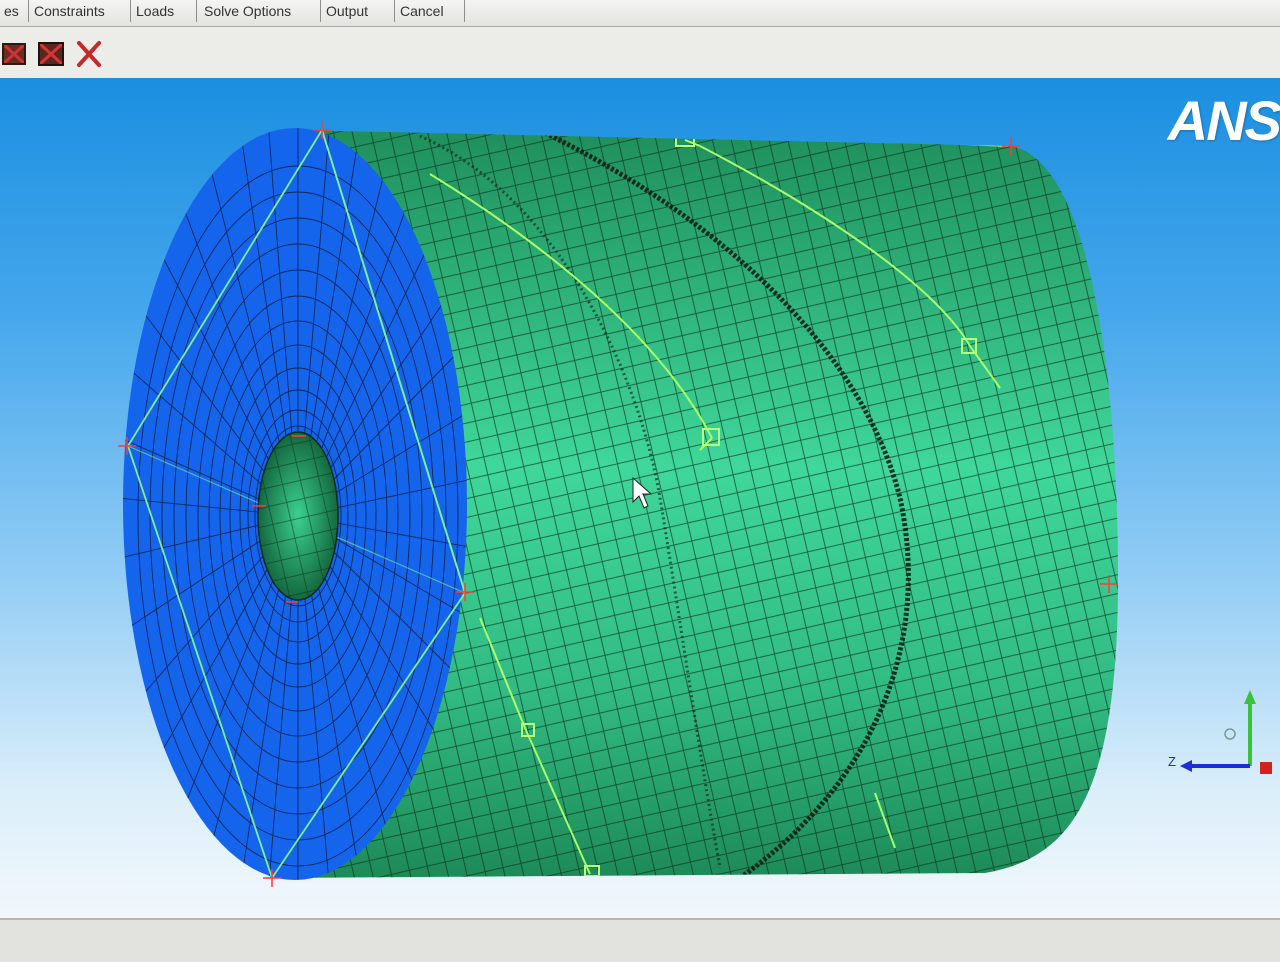  I want to click on mesh-tool-icon, so click(14, 54).